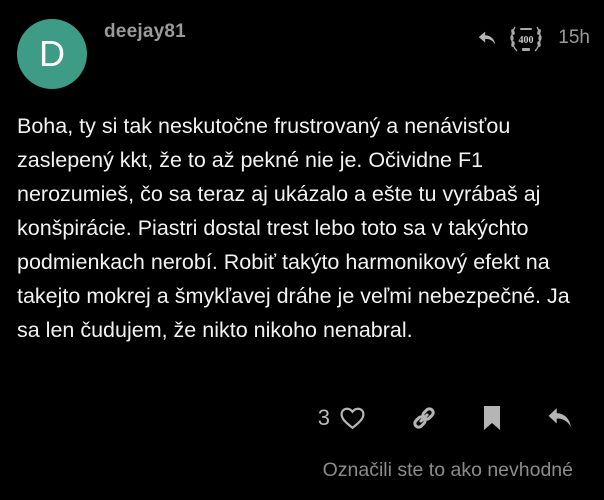 The image size is (604, 500). I want to click on reply-icon, so click(560, 418).